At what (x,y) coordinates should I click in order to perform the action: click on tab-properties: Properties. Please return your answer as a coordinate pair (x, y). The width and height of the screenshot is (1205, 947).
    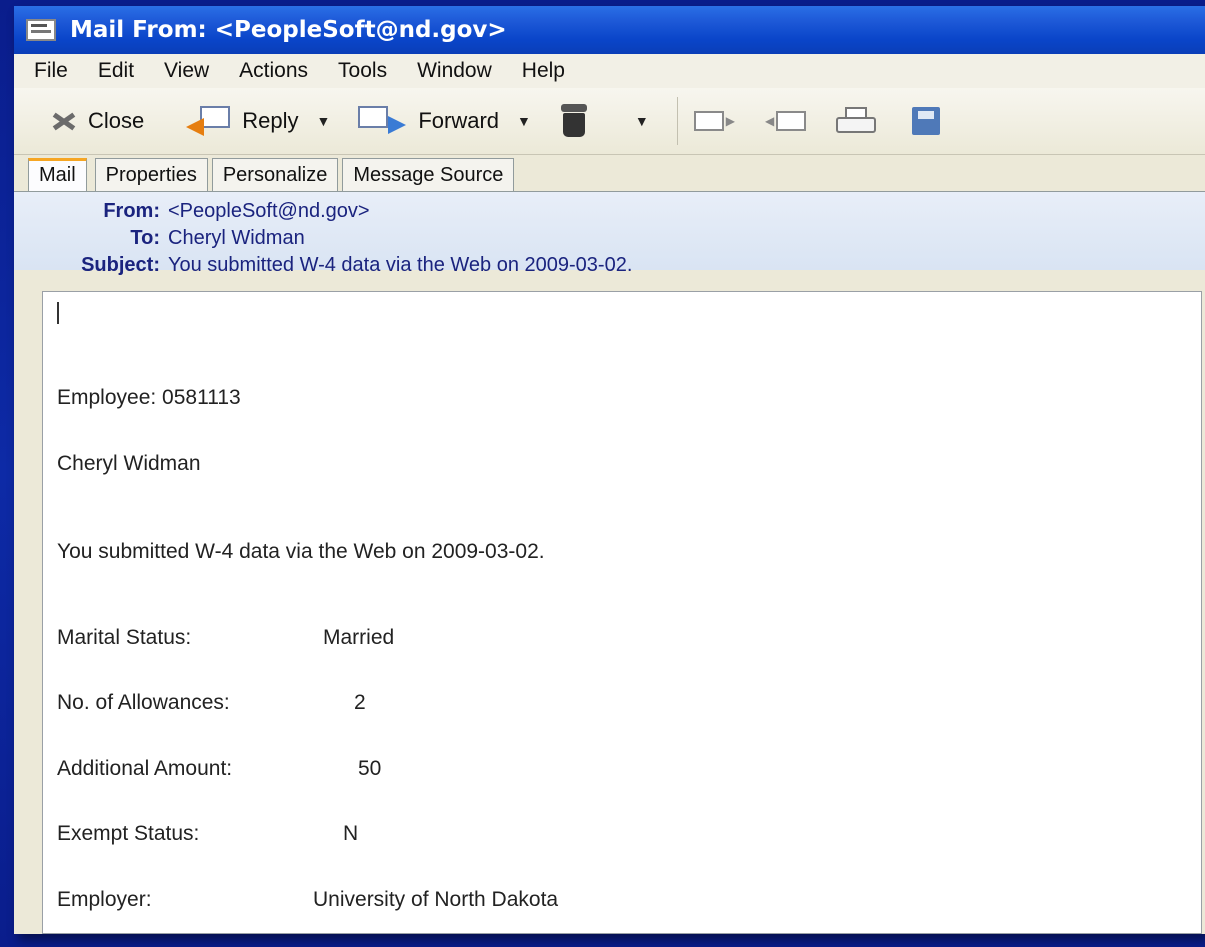
    Looking at the image, I should click on (151, 174).